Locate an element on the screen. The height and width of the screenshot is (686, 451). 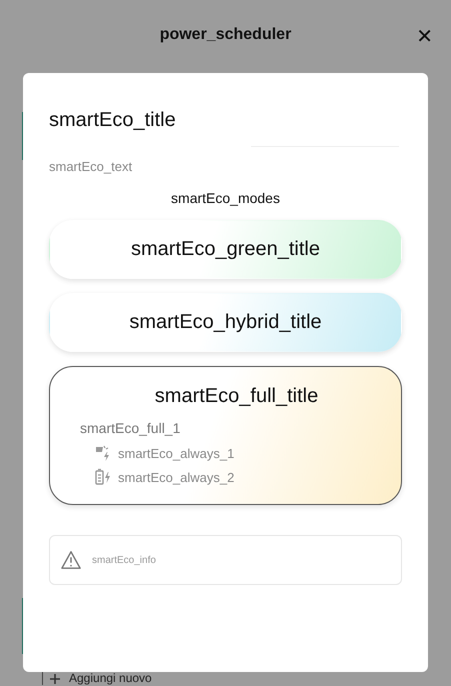
dialog-title: smartEco_title is located at coordinates (113, 120).